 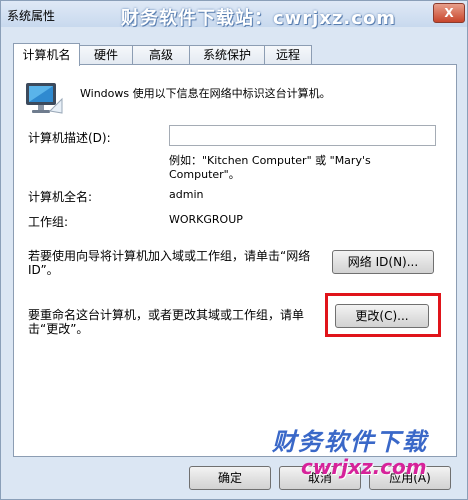 What do you see at coordinates (206, 219) in the screenshot?
I see `workgroup-value: WORKGROUP` at bounding box center [206, 219].